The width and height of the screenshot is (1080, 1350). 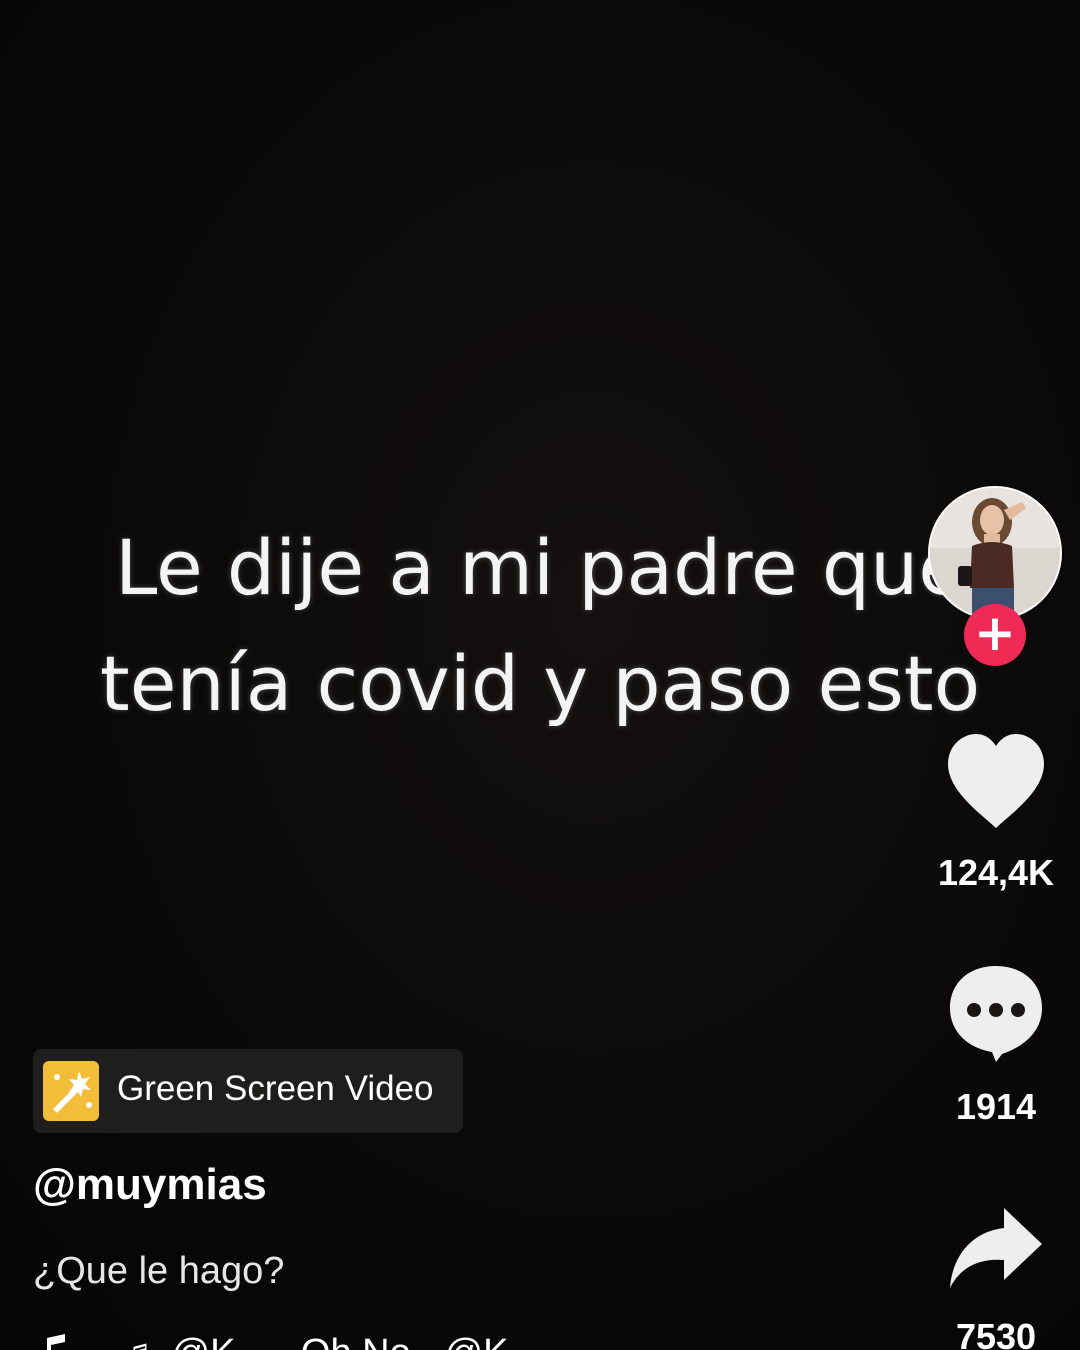 What do you see at coordinates (275, 1088) in the screenshot?
I see `effect-label: Green Screen Video` at bounding box center [275, 1088].